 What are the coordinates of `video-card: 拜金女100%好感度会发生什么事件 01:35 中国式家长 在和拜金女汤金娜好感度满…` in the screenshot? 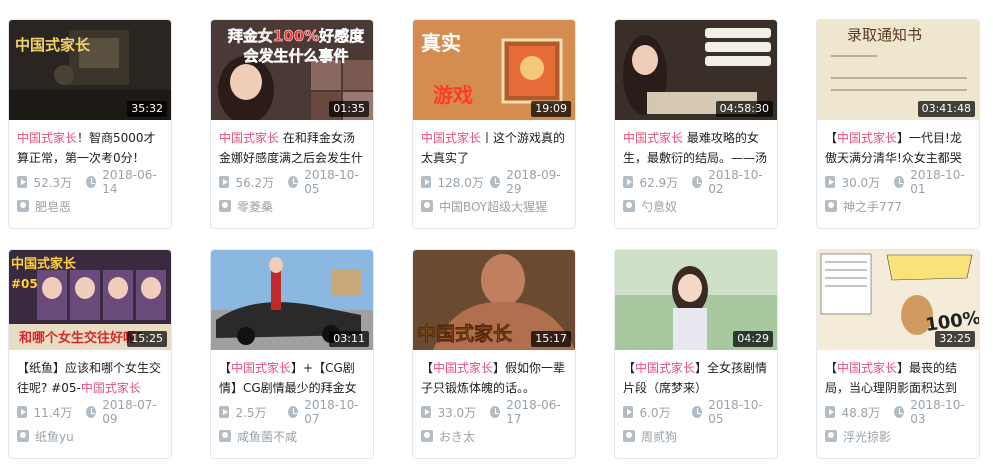 It's located at (292, 124).